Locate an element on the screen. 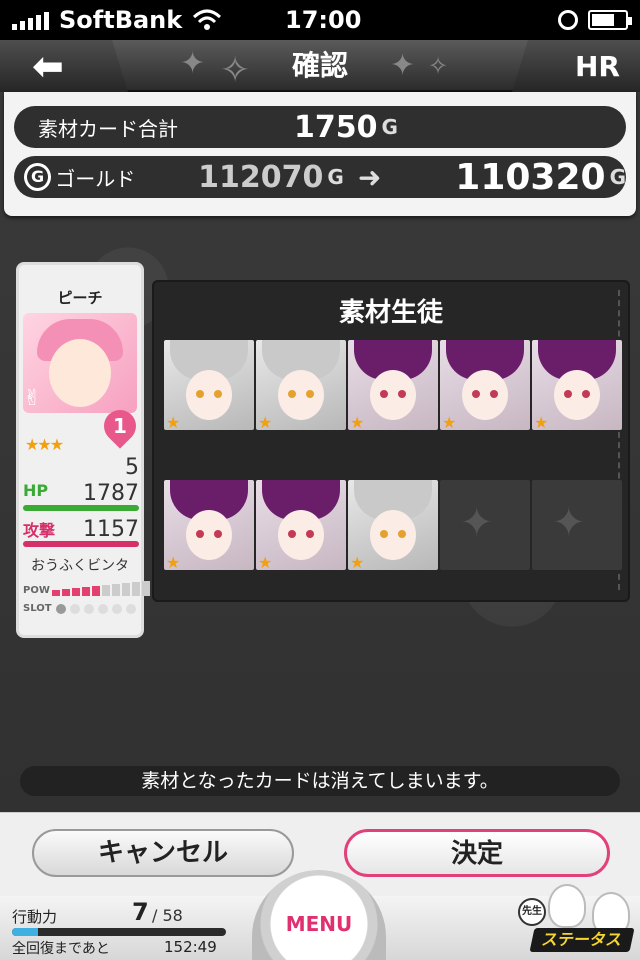  character-portrait: ✌ is located at coordinates (80, 363).